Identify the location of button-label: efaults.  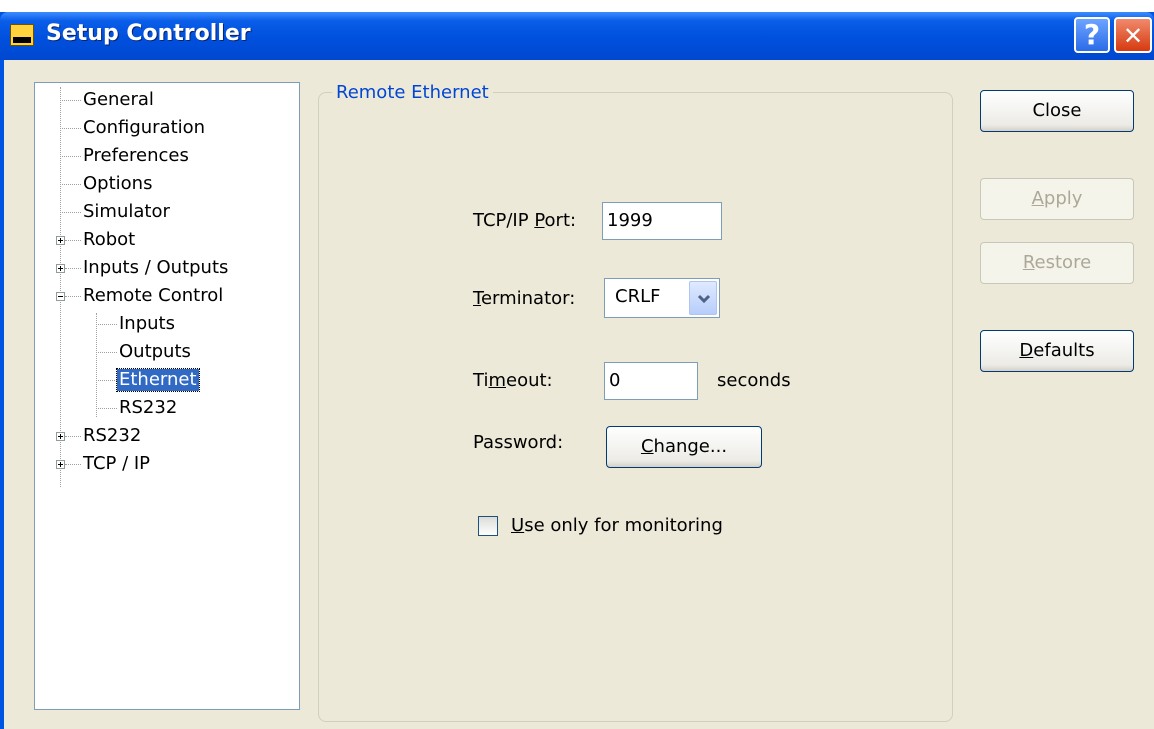
(1064, 350).